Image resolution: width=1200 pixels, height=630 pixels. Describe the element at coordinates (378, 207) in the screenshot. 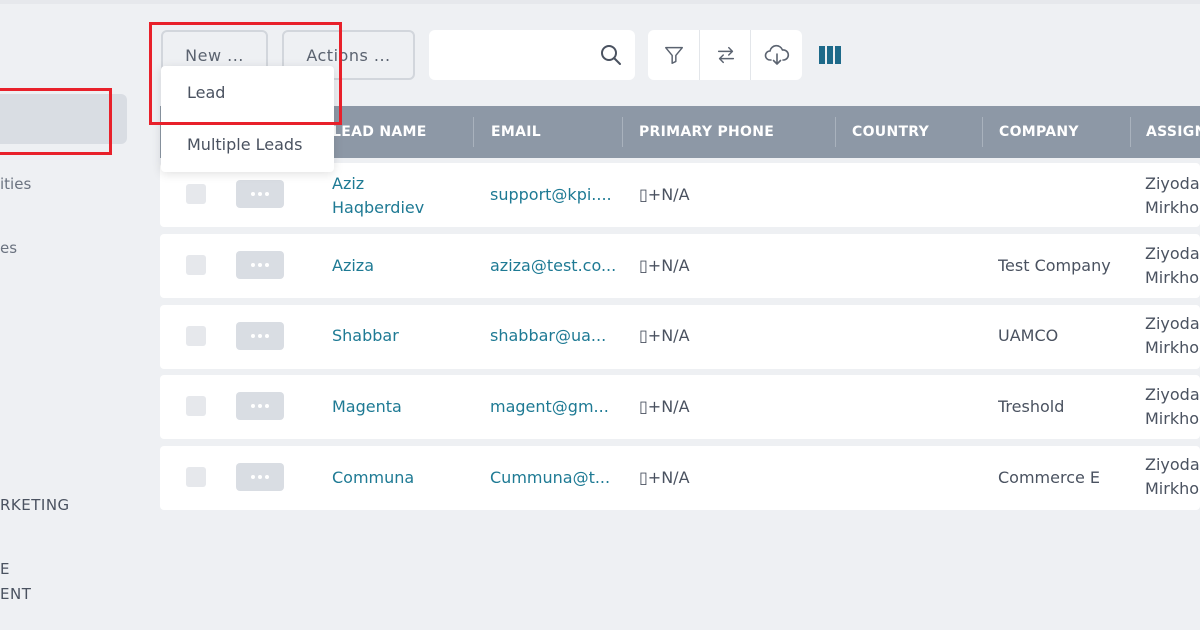

I see `lead-name-line: Haqberdiev` at that location.